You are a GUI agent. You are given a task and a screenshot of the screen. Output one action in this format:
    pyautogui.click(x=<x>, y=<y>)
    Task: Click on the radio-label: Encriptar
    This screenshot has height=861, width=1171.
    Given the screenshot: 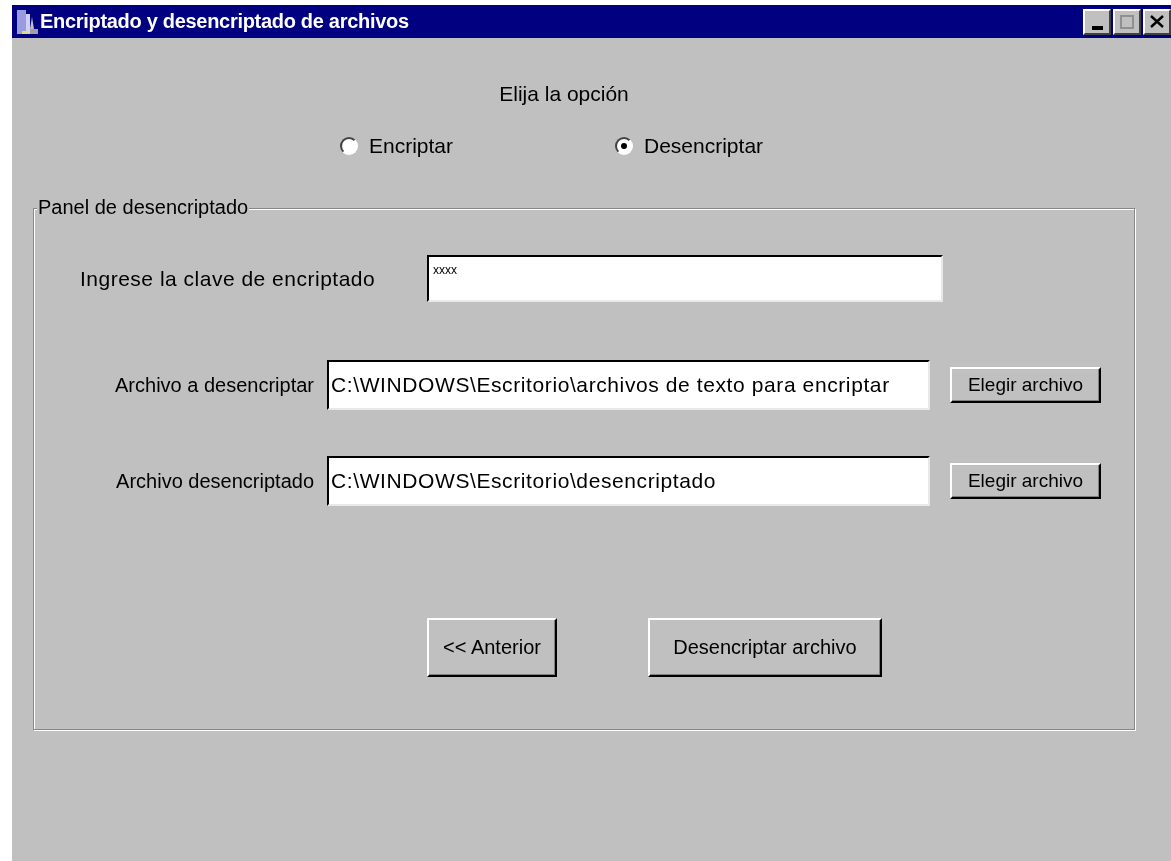 What is the action you would take?
    pyautogui.click(x=411, y=146)
    